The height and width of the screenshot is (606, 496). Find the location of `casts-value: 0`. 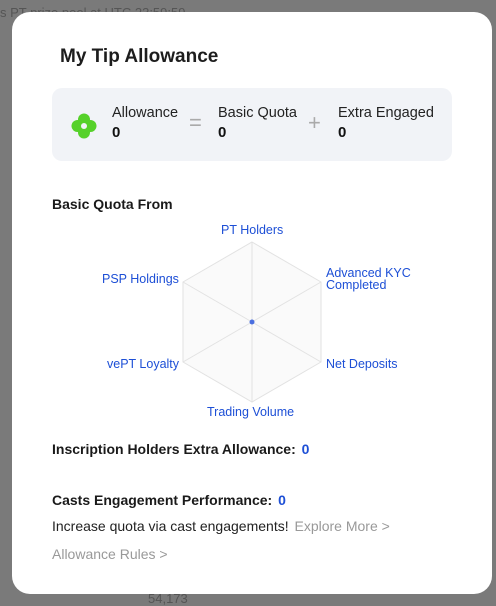

casts-value: 0 is located at coordinates (282, 500).